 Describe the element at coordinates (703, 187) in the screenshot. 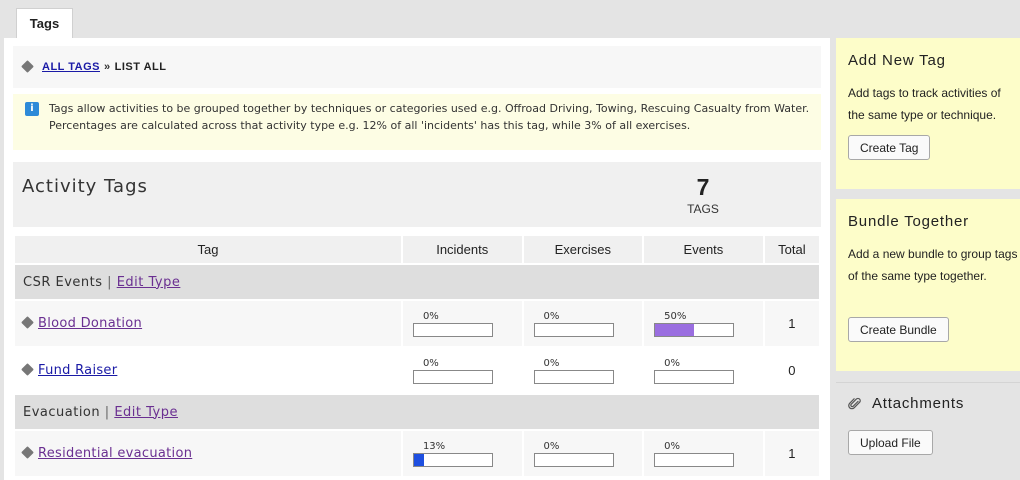

I see `tag-count-number: 7` at that location.